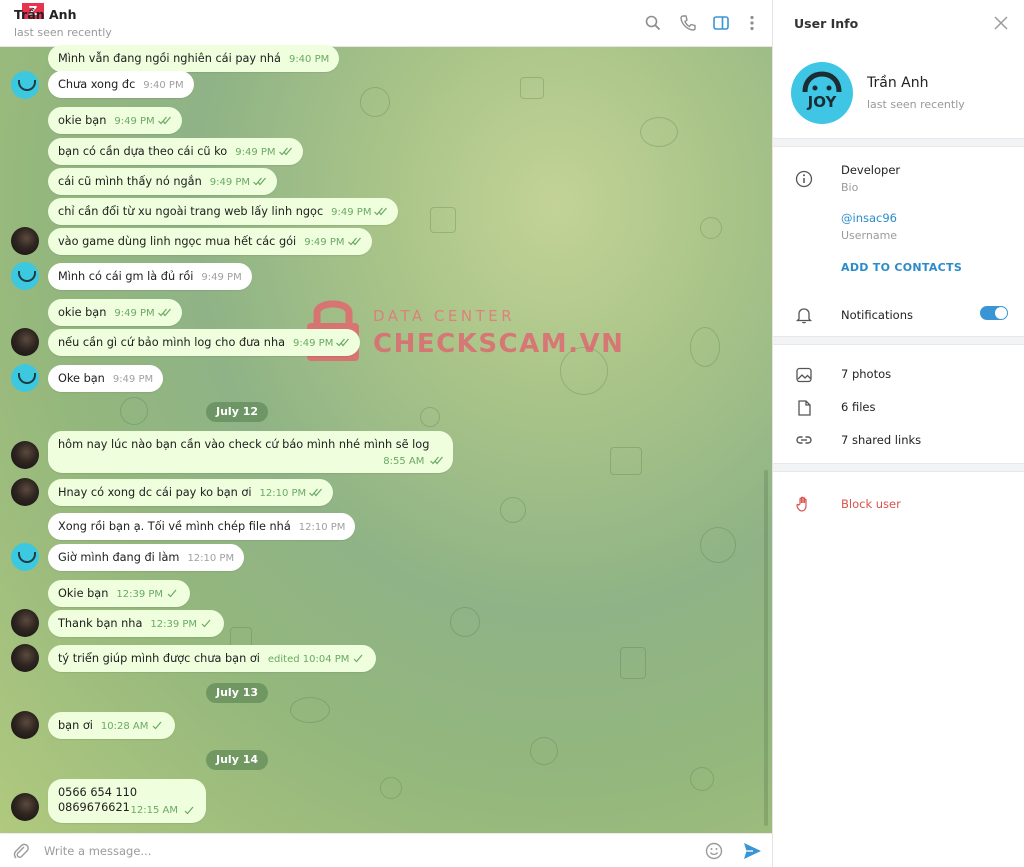 This screenshot has height=867, width=1024. What do you see at coordinates (175, 151) in the screenshot?
I see `message-bubble: bạn có cần dựa theo cái cũ ko 9:49 PM` at bounding box center [175, 151].